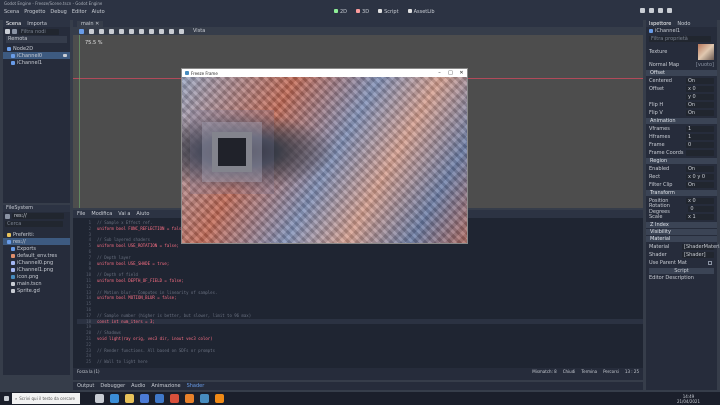 Image resolution: width=720 pixels, height=405 pixels. What do you see at coordinates (705, 65) in the screenshot?
I see `normal-map-value: [vuoto]` at bounding box center [705, 65].